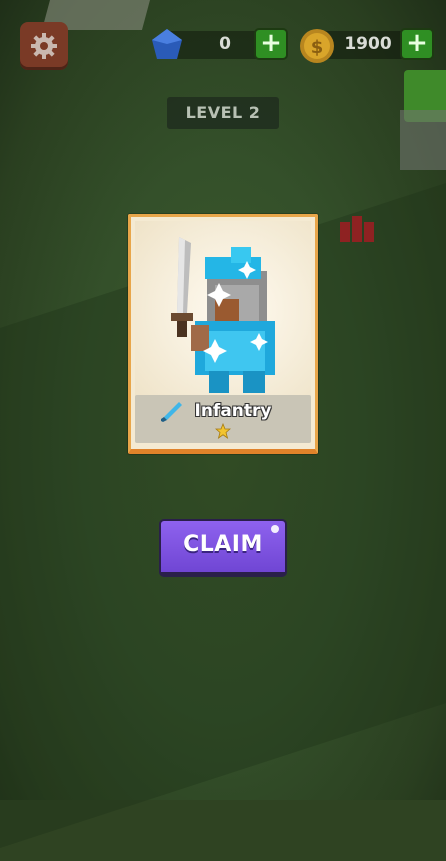 Image resolution: width=446 pixels, height=861 pixels. What do you see at coordinates (356, 230) in the screenshot?
I see `enemy-unit` at bounding box center [356, 230].